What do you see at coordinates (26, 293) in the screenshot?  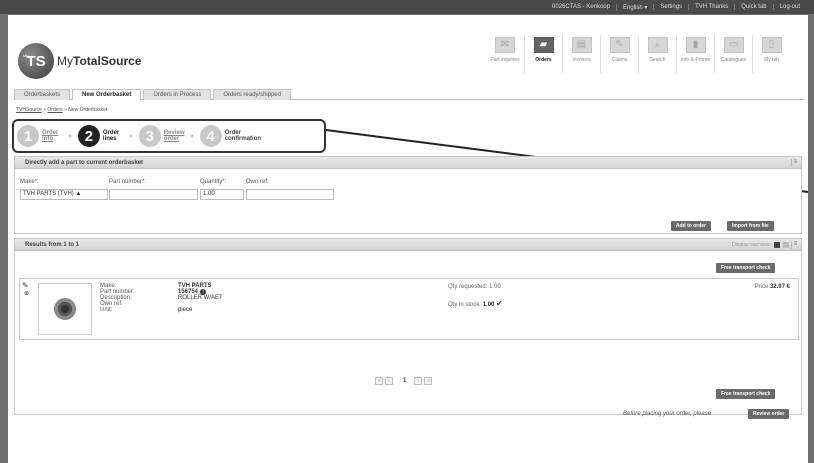 I see `delete-icon: ⊗` at bounding box center [26, 293].